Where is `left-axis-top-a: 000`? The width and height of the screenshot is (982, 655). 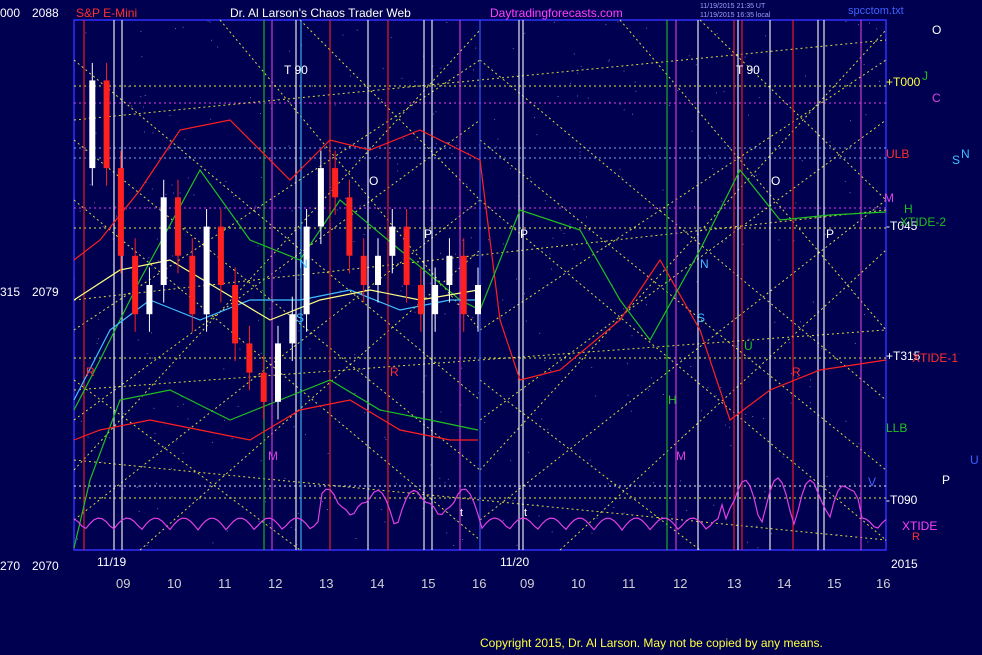 left-axis-top-a: 000 is located at coordinates (10, 13).